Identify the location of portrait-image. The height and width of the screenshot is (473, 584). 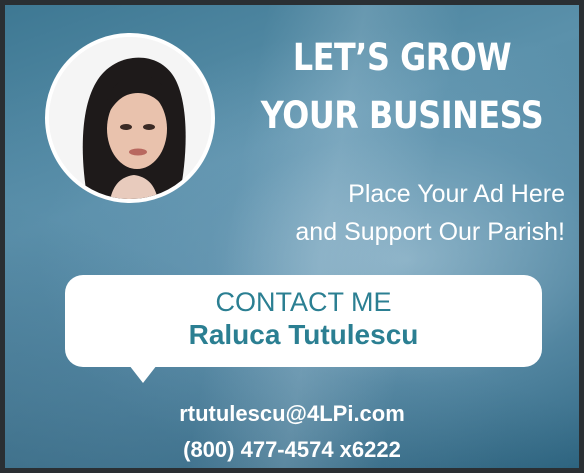
(130, 118).